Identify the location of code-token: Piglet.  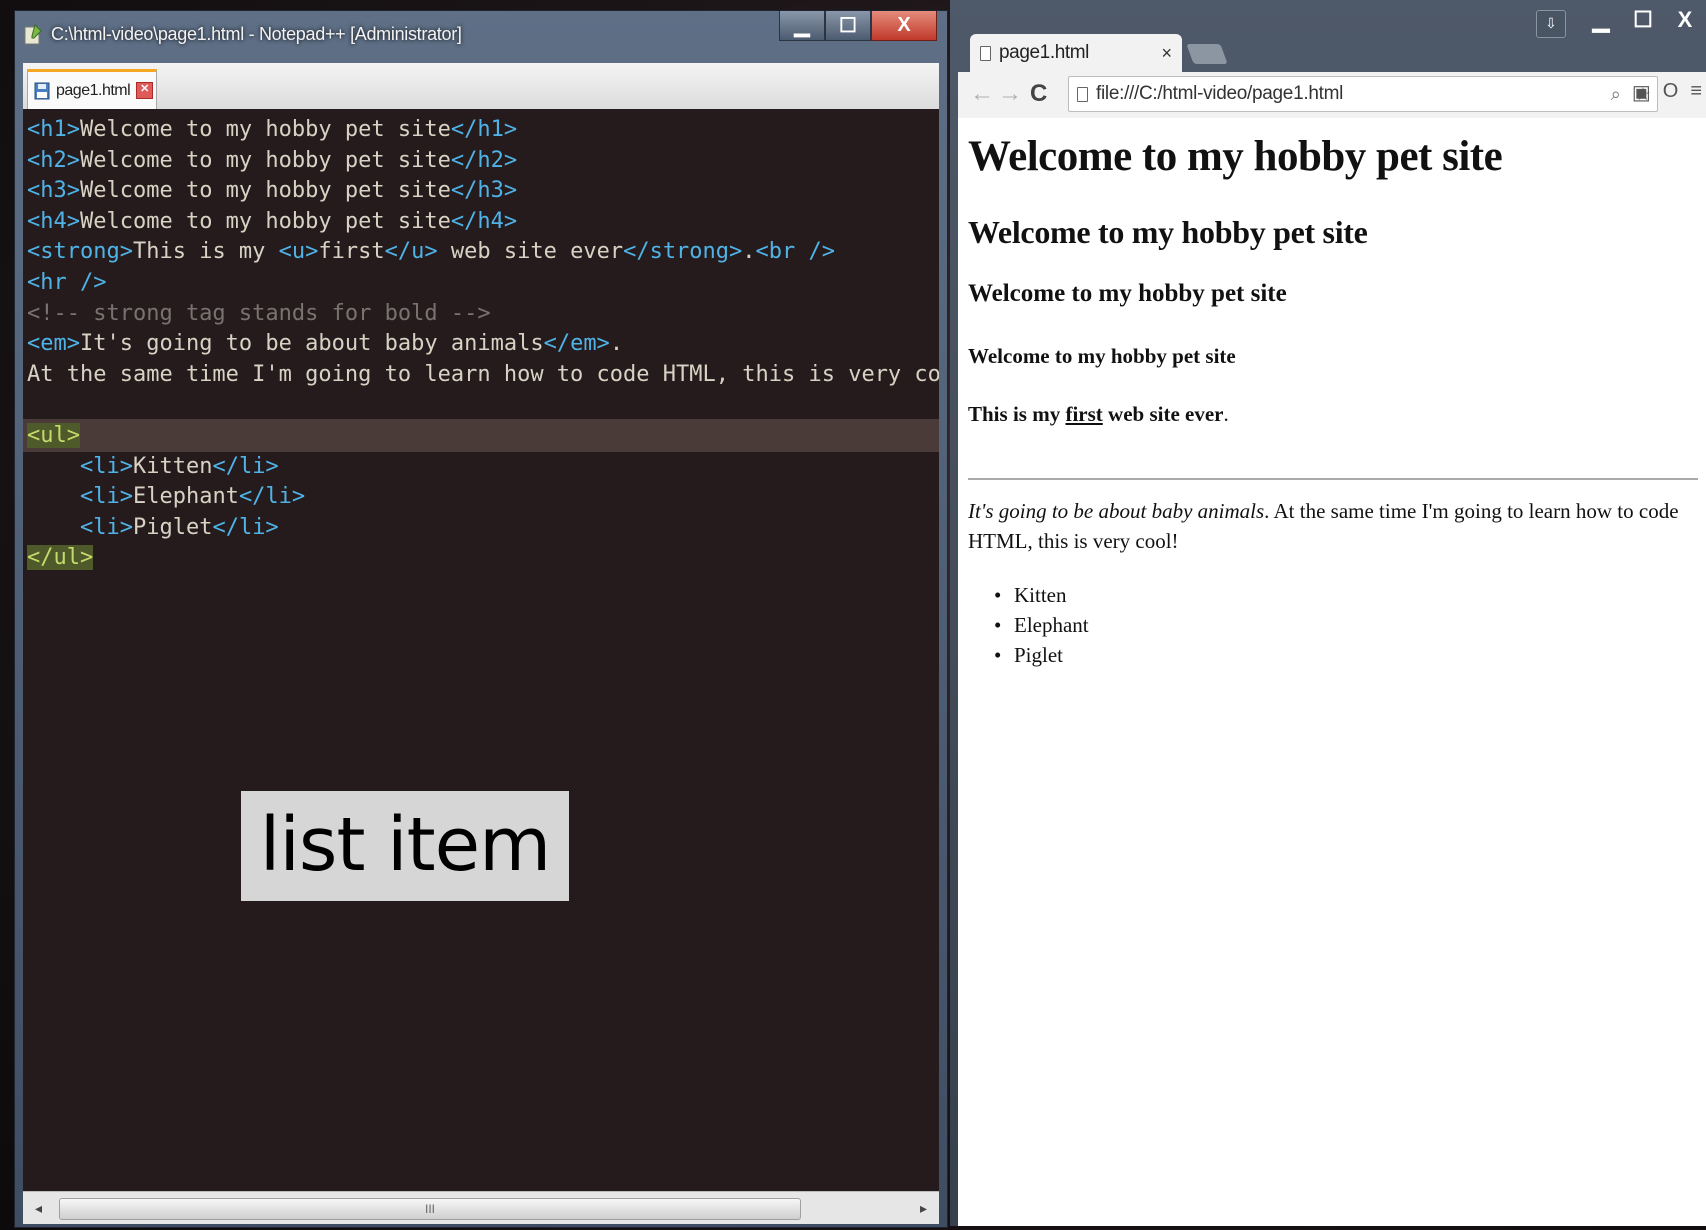
(172, 527).